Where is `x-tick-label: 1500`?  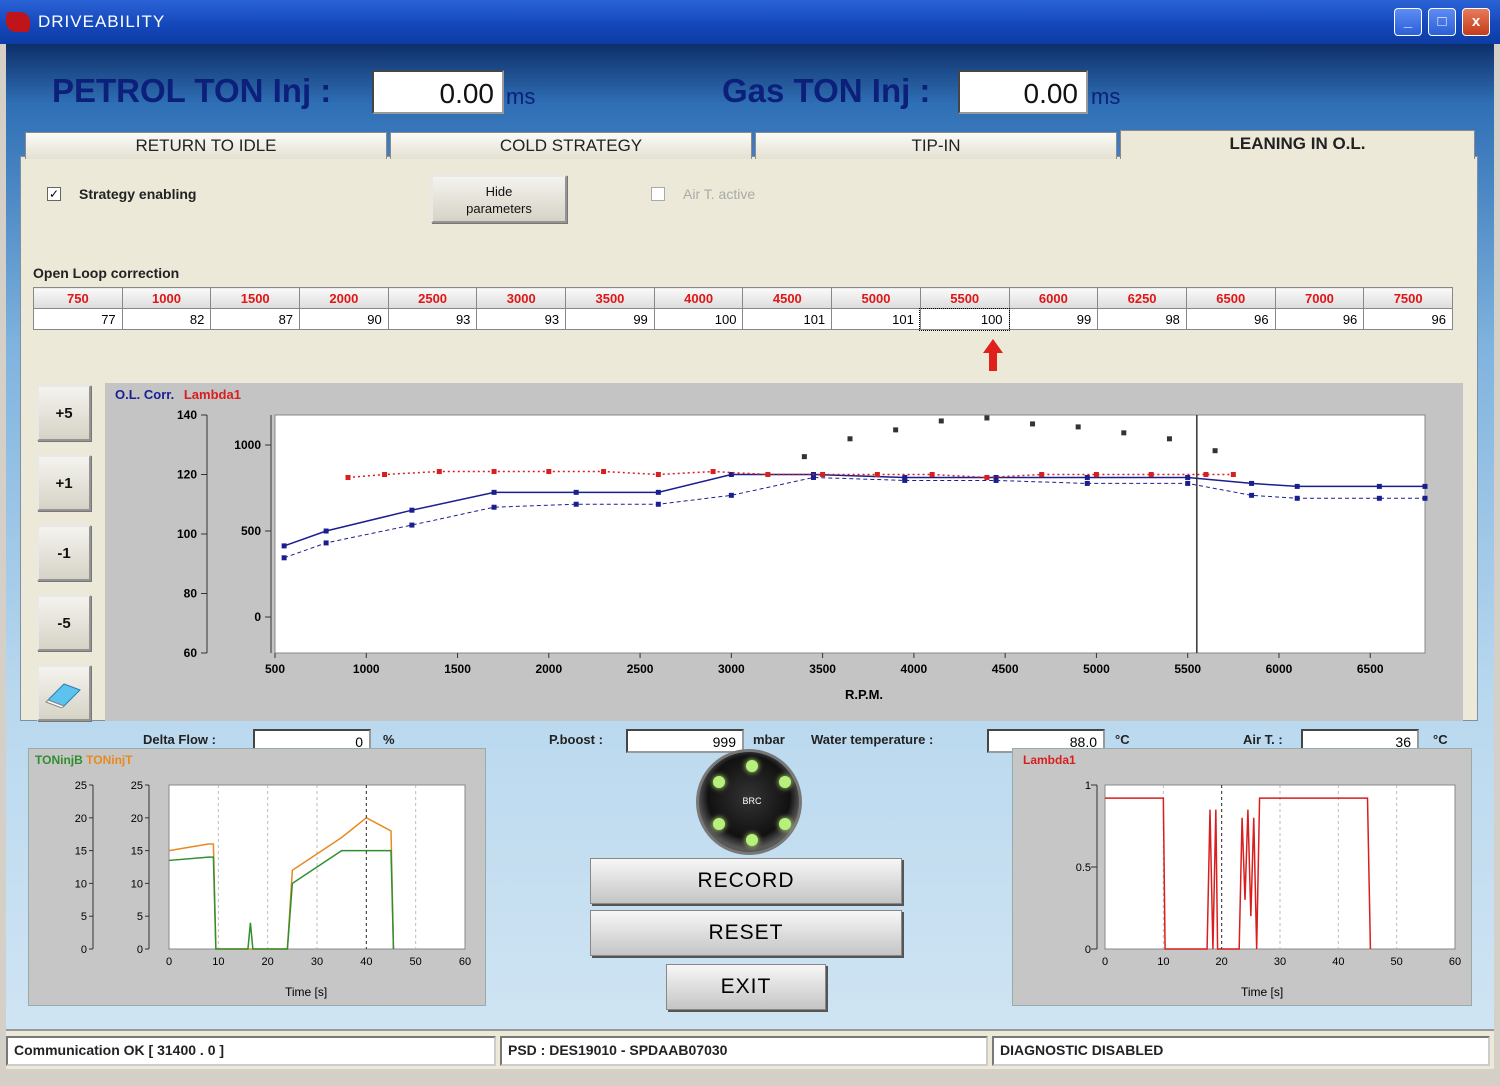
x-tick-label: 1500 is located at coordinates (457, 669).